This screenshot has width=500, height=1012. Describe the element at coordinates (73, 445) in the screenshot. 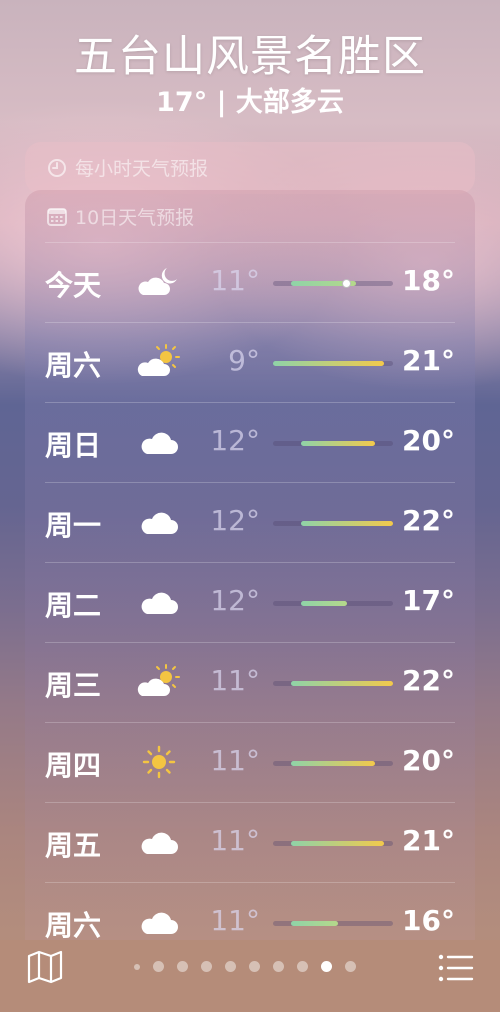

I see `forecast-day: 周日` at that location.